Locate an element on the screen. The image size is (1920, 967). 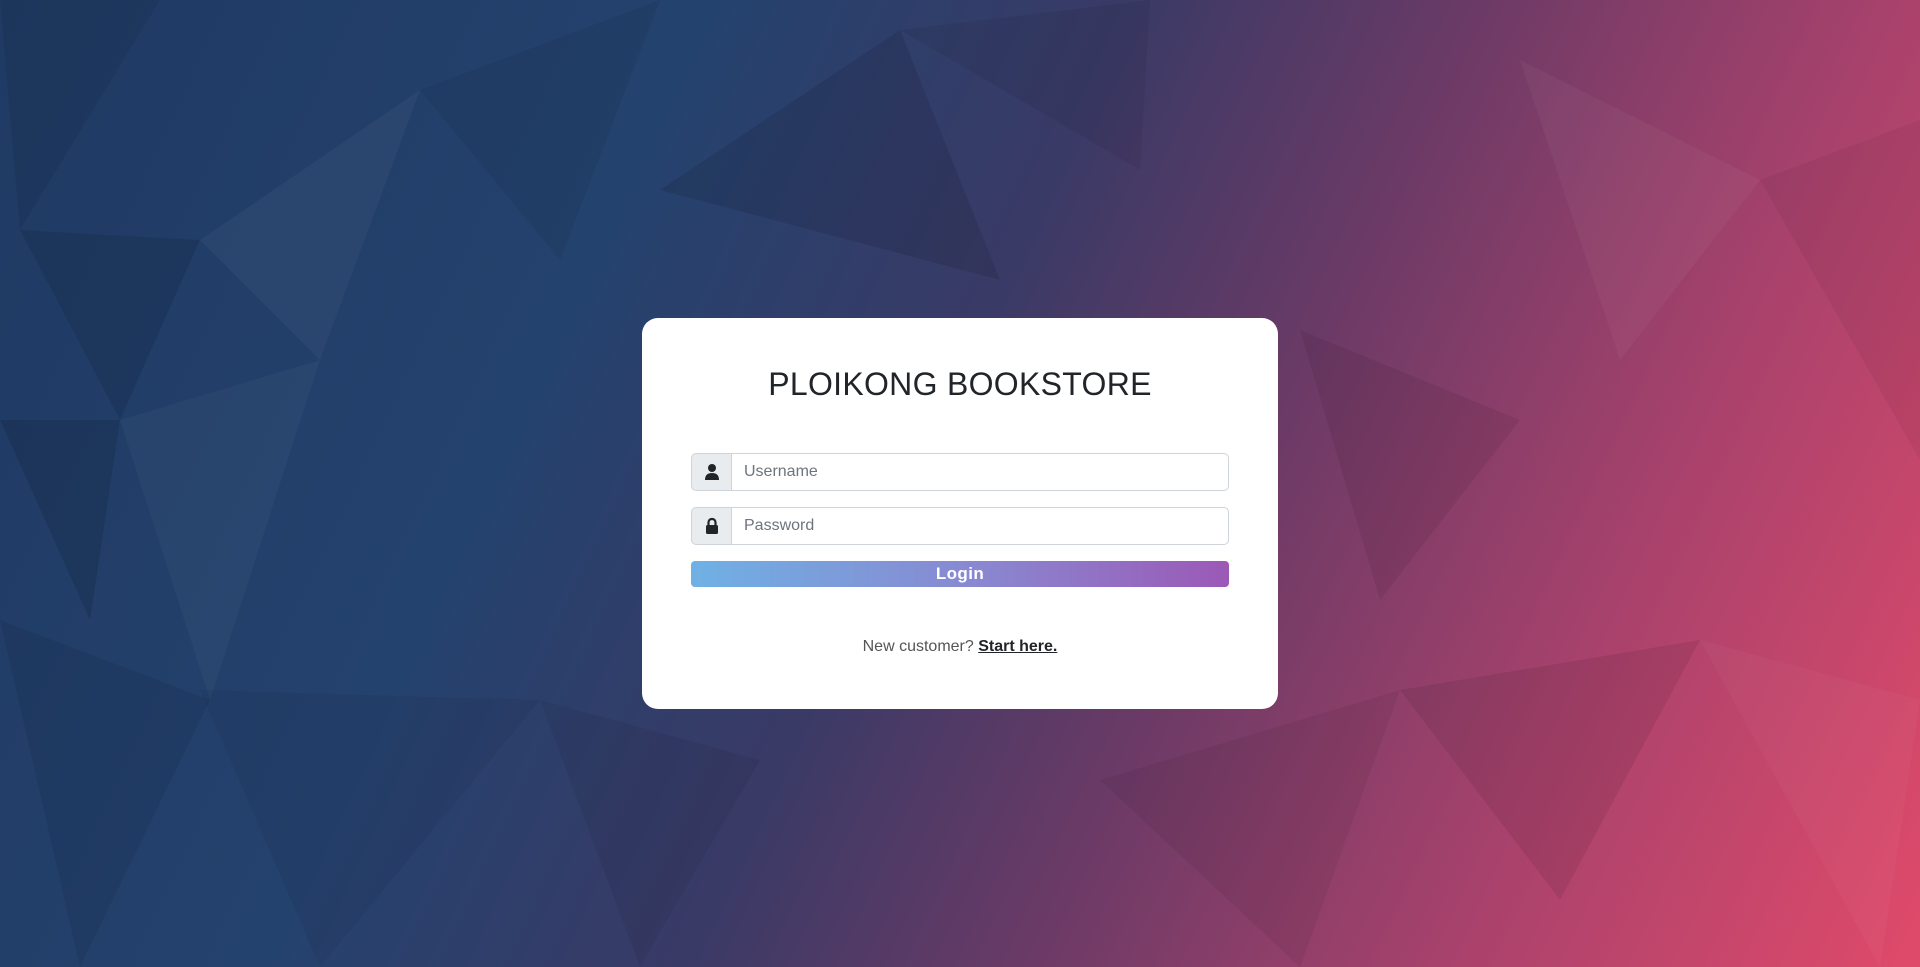
username-field is located at coordinates (980, 472).